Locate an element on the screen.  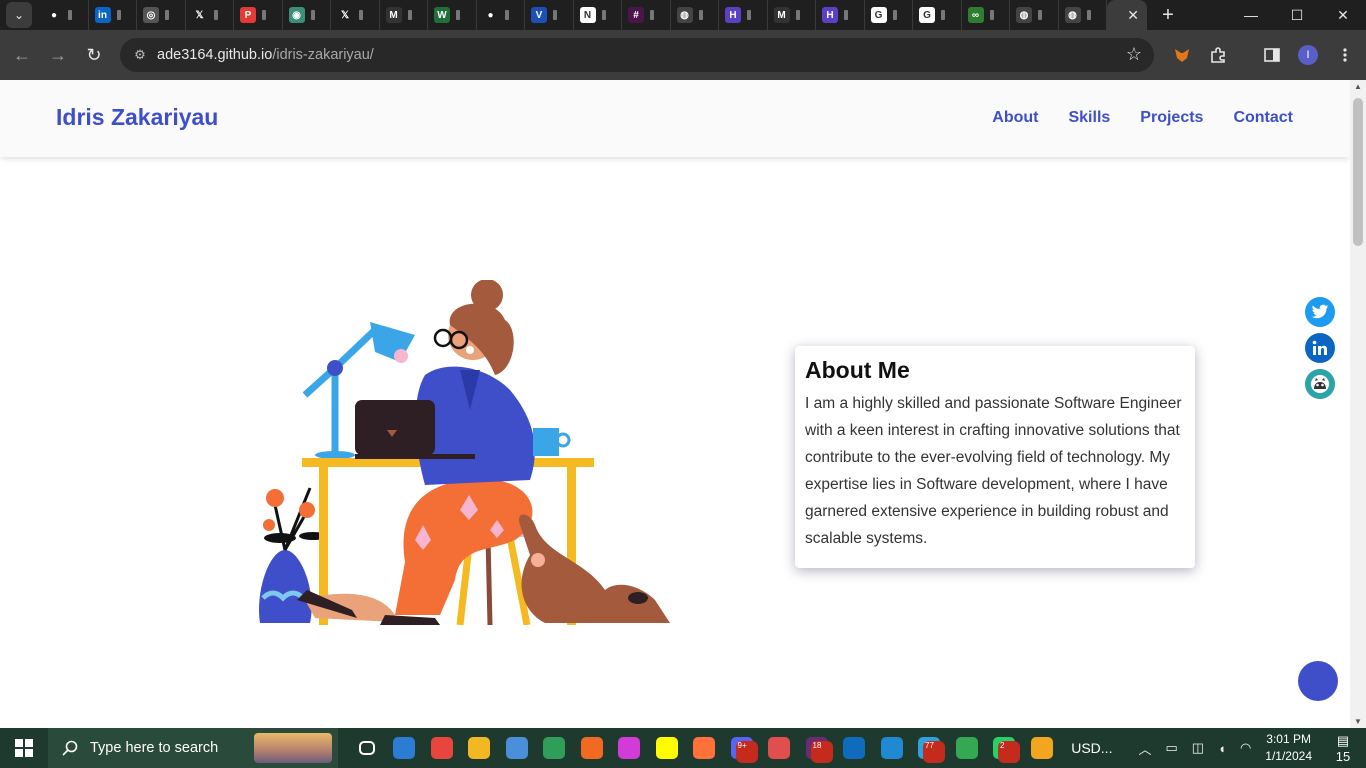
browser-tab: V is located at coordinates (549, 15).